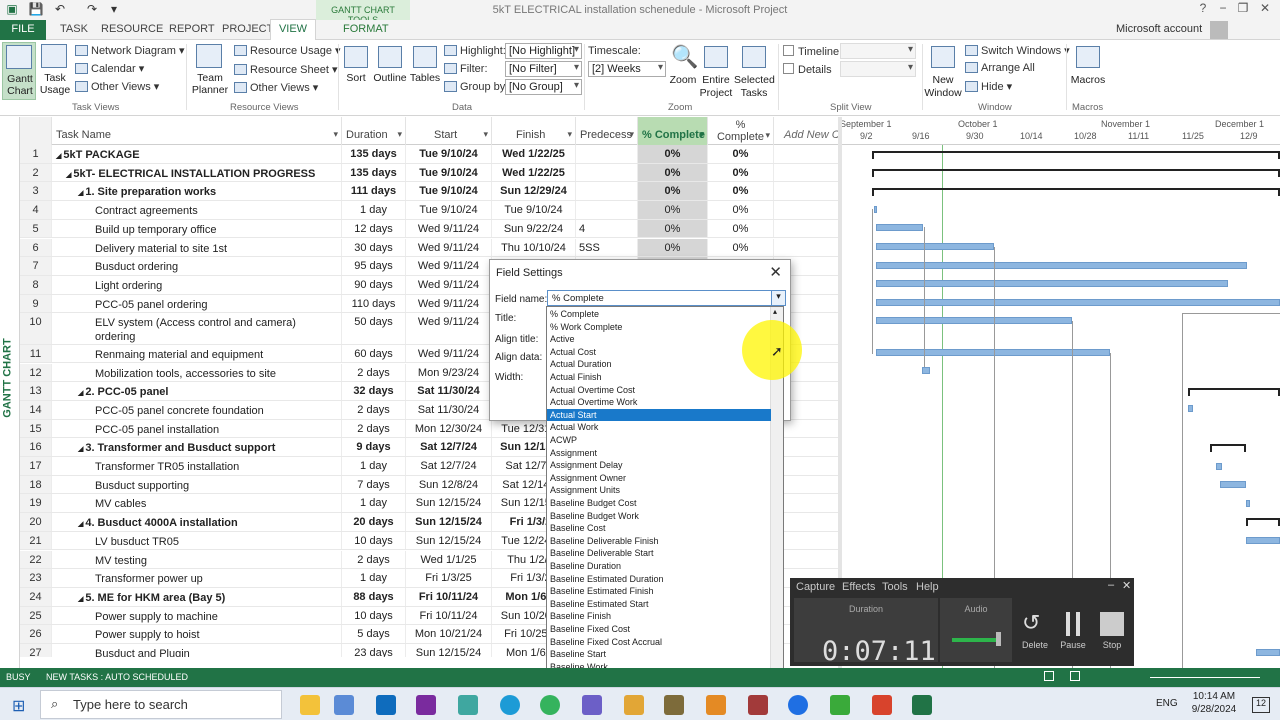 This screenshot has width=1280, height=720. Describe the element at coordinates (36, 191) in the screenshot. I see `row-id: 3` at that location.